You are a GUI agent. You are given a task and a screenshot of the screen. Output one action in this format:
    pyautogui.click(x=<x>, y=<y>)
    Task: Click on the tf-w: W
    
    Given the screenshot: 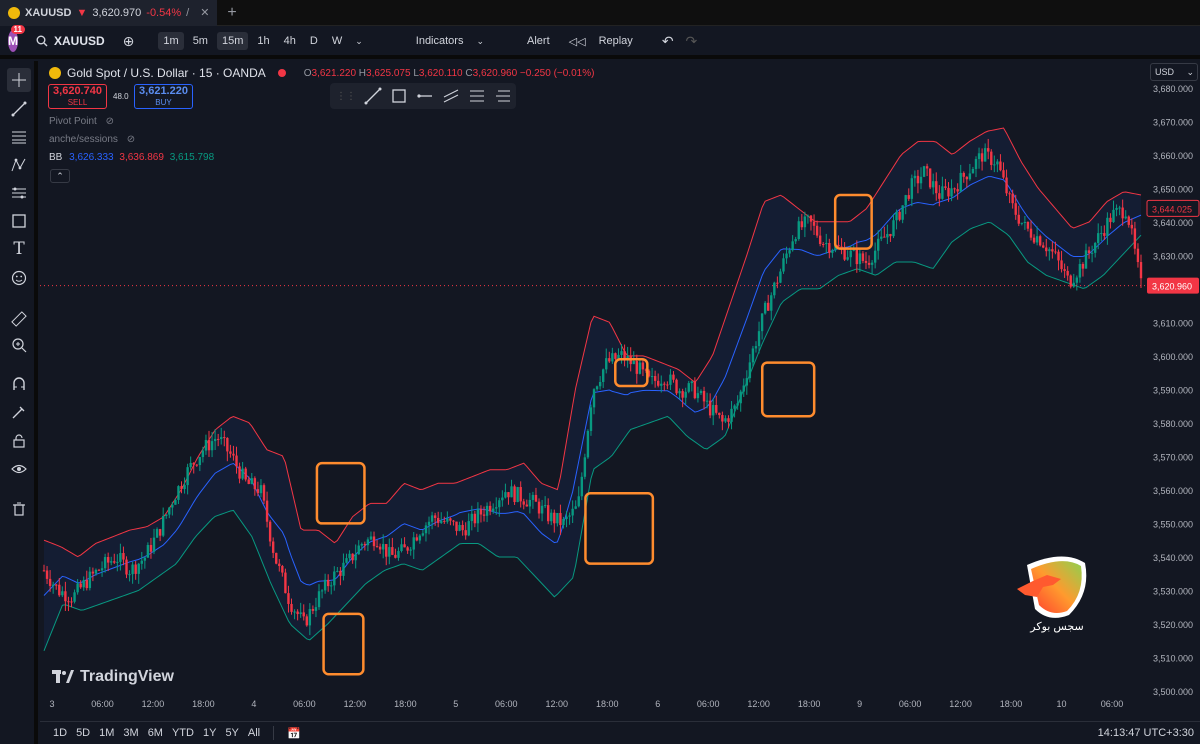 What is the action you would take?
    pyautogui.click(x=337, y=41)
    